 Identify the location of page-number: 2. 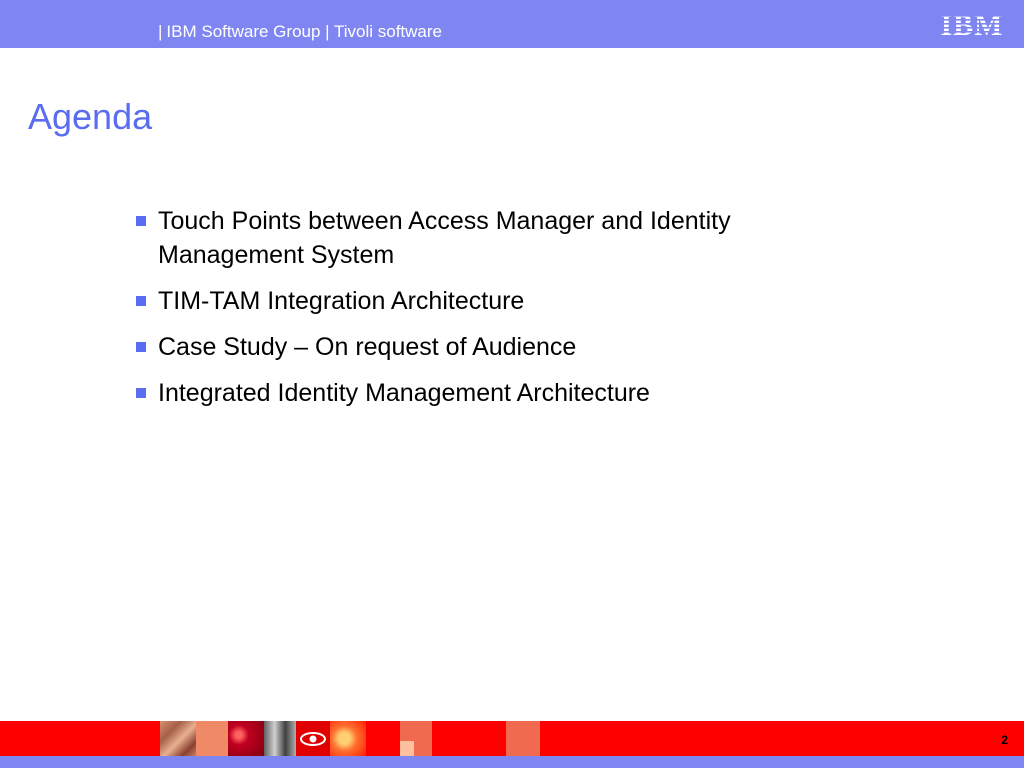
(1004, 740).